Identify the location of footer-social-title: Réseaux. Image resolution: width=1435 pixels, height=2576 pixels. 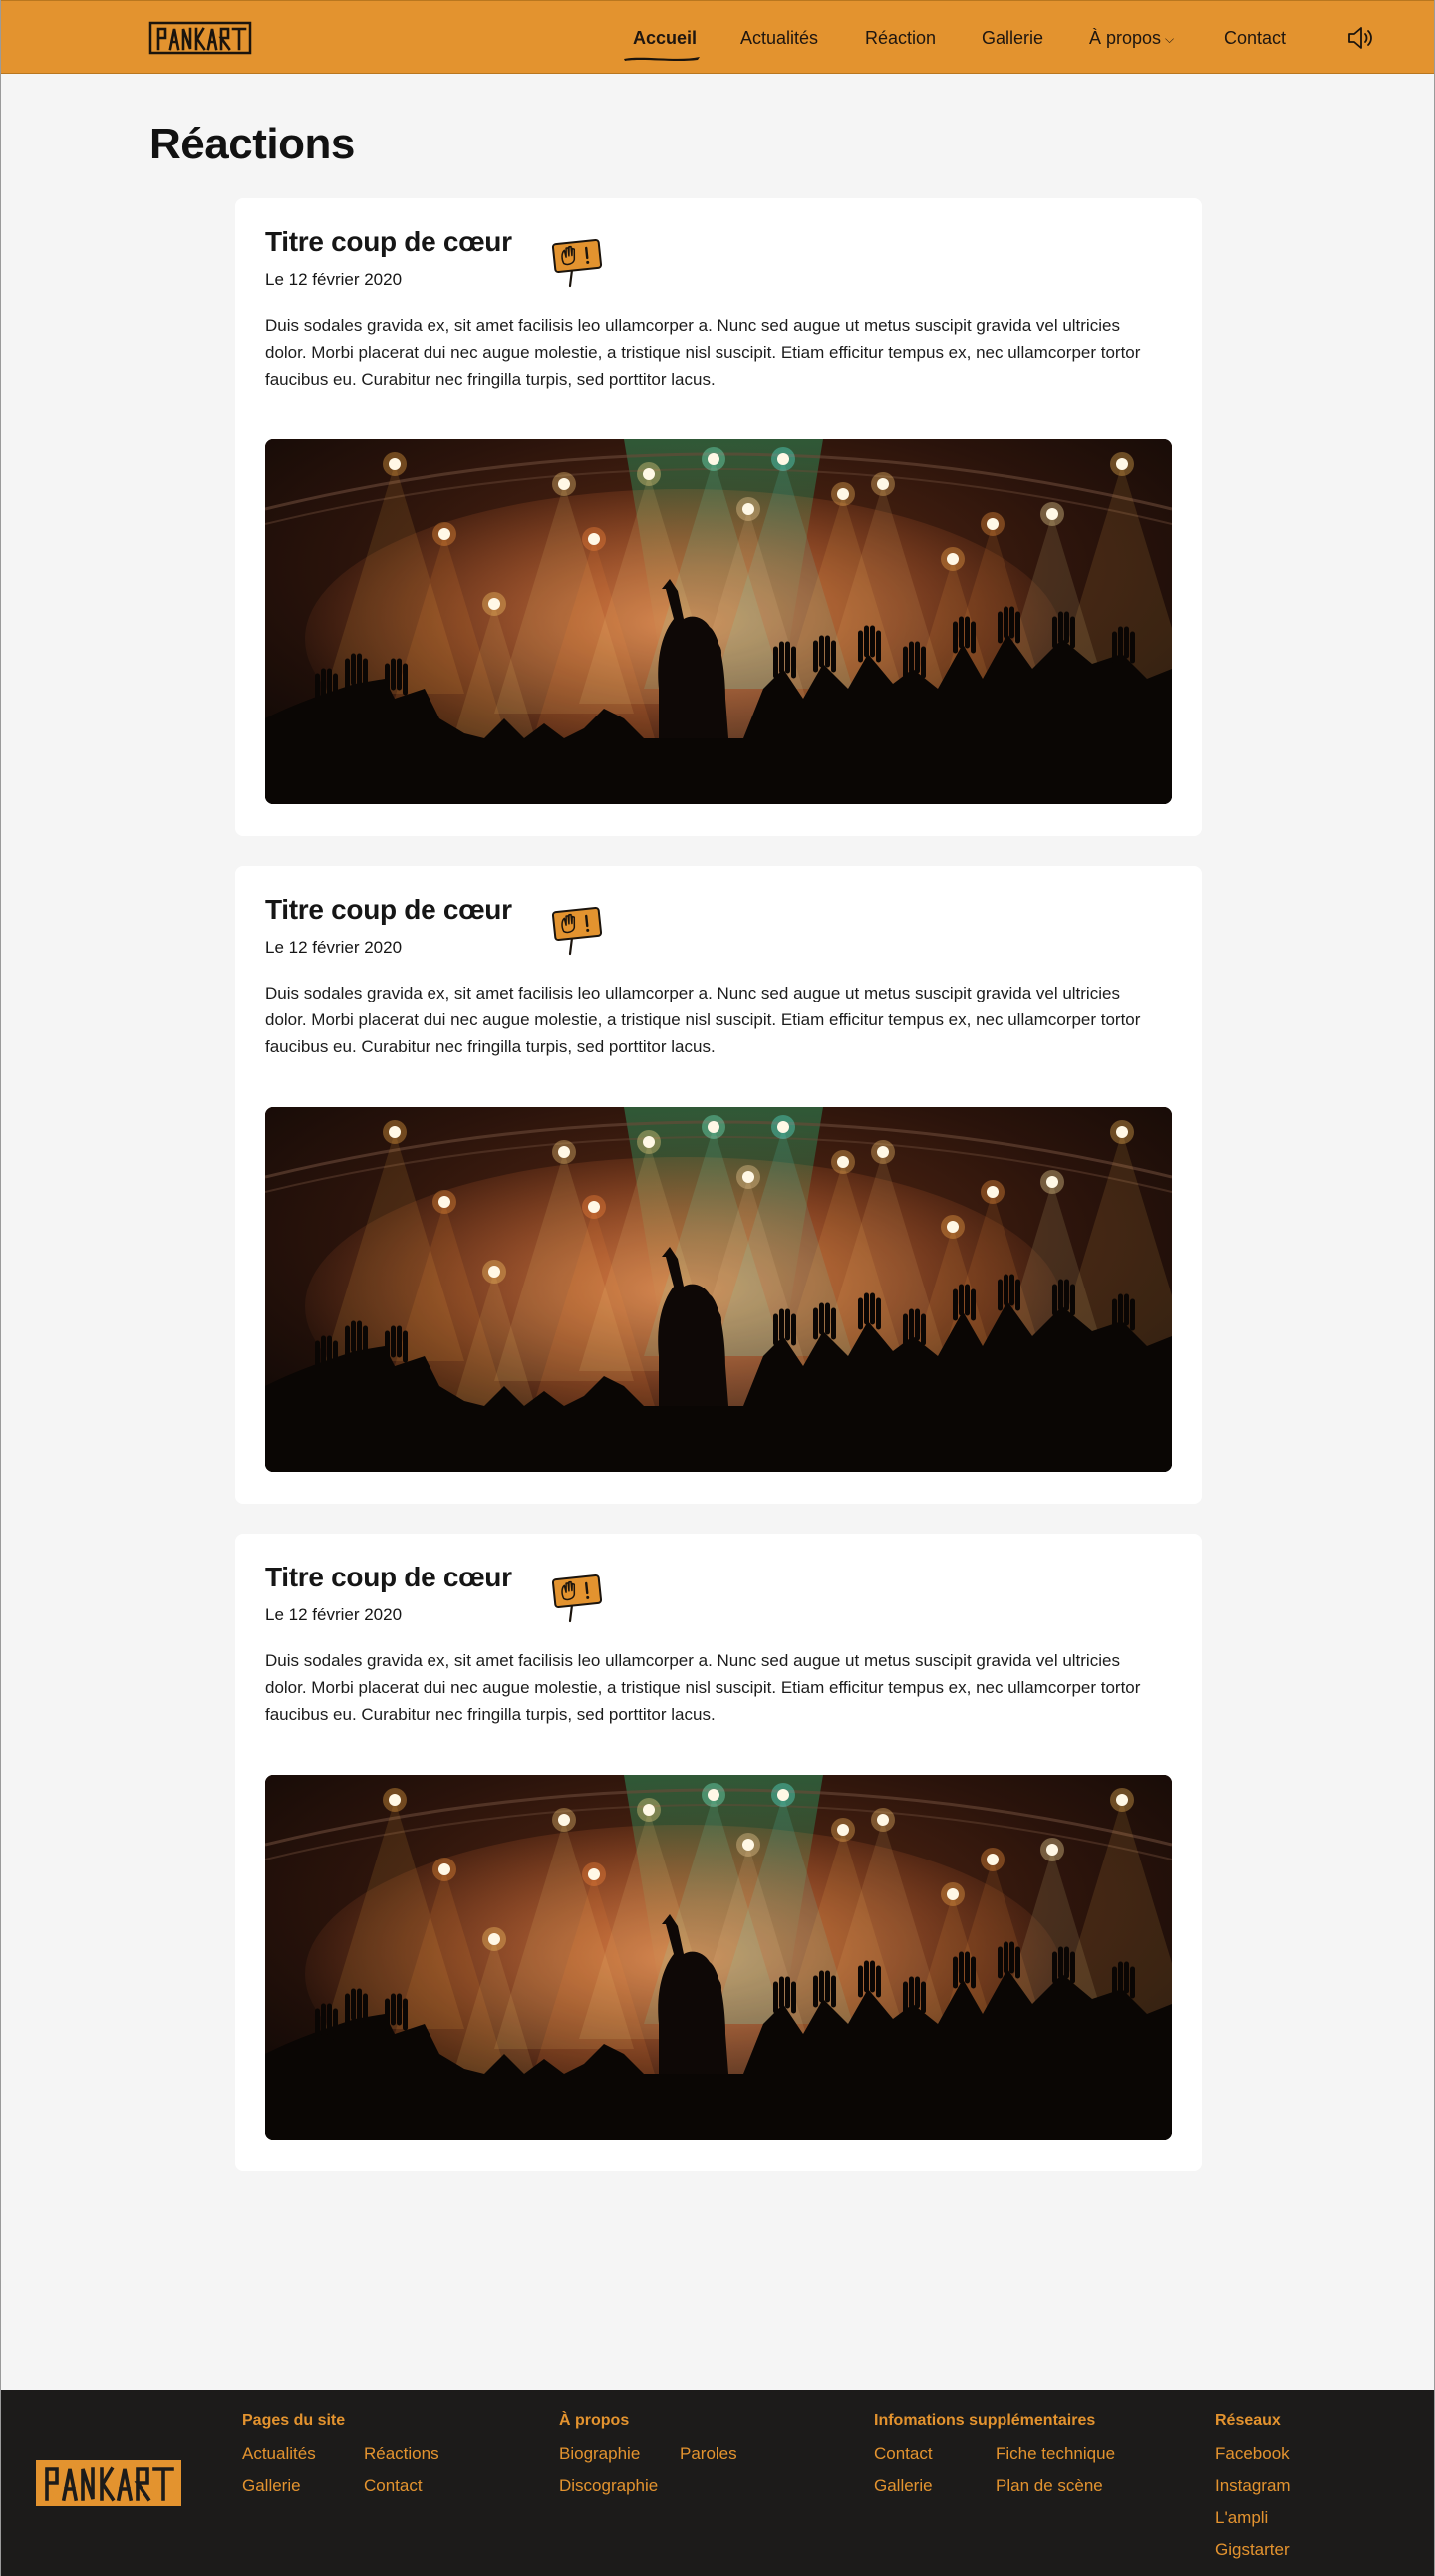
(1248, 2420).